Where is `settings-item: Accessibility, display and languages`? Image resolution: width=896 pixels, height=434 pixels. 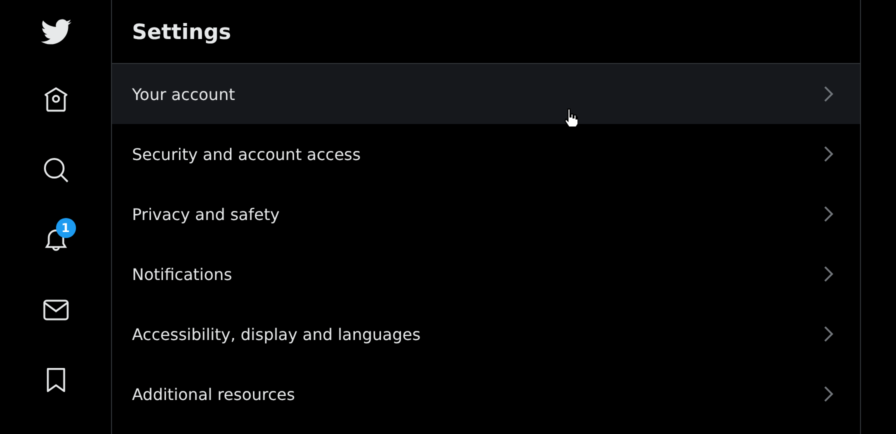
settings-item: Accessibility, display and languages is located at coordinates (486, 334).